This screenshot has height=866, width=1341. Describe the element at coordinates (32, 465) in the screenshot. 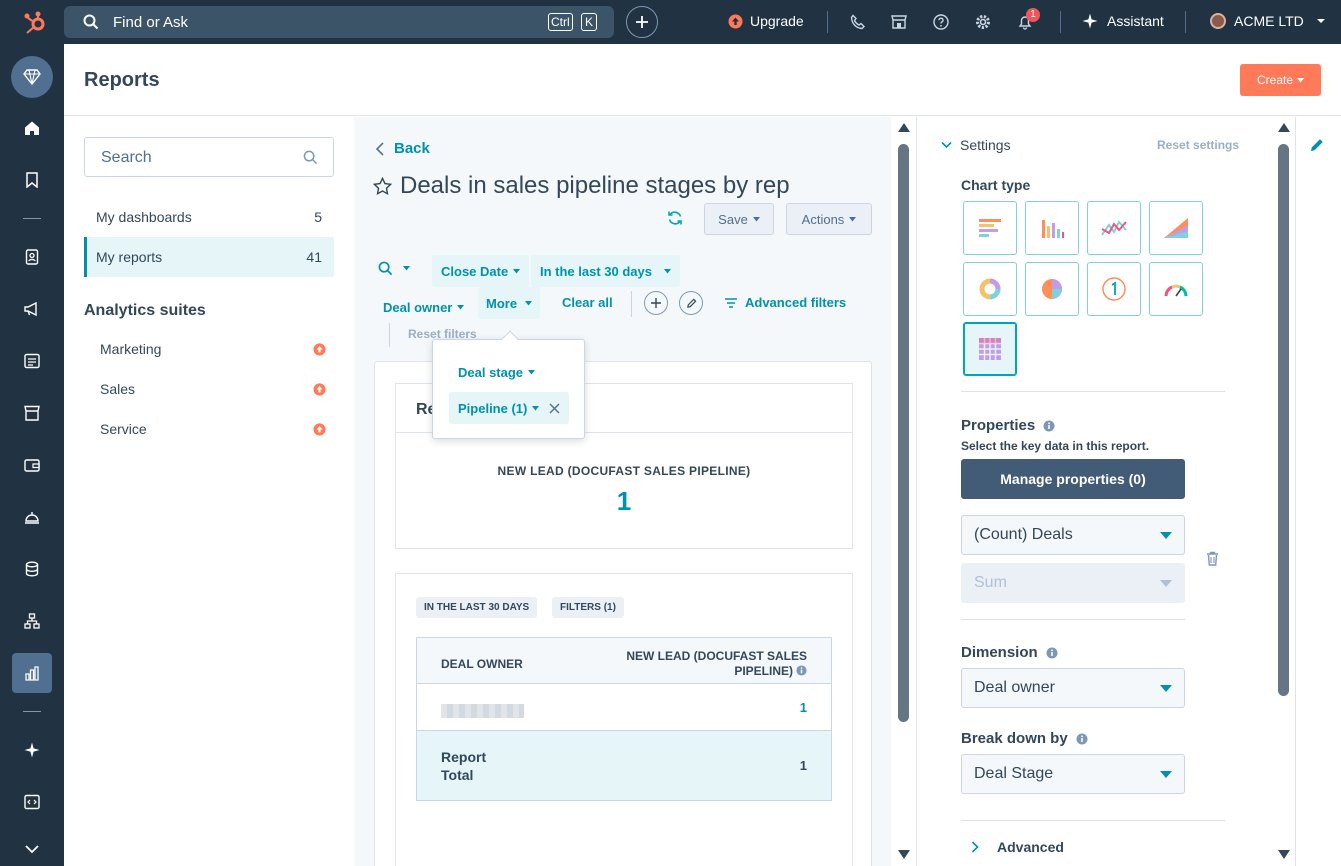

I see `nav-item-payments` at that location.